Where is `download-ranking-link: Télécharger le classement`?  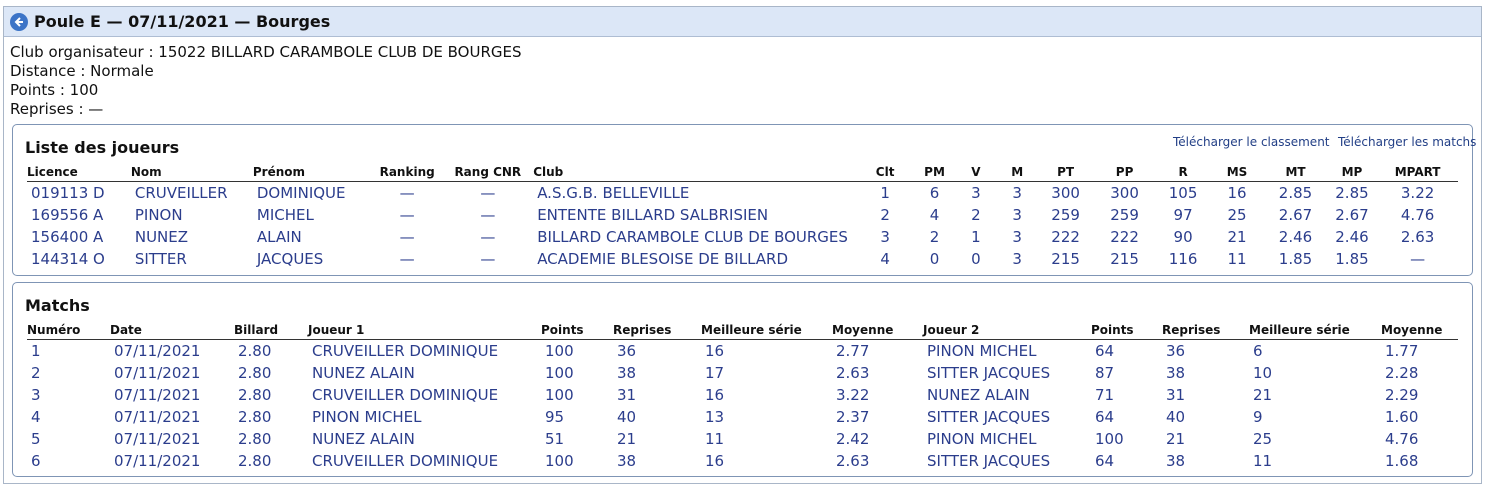
download-ranking-link: Télécharger le classement is located at coordinates (1251, 142).